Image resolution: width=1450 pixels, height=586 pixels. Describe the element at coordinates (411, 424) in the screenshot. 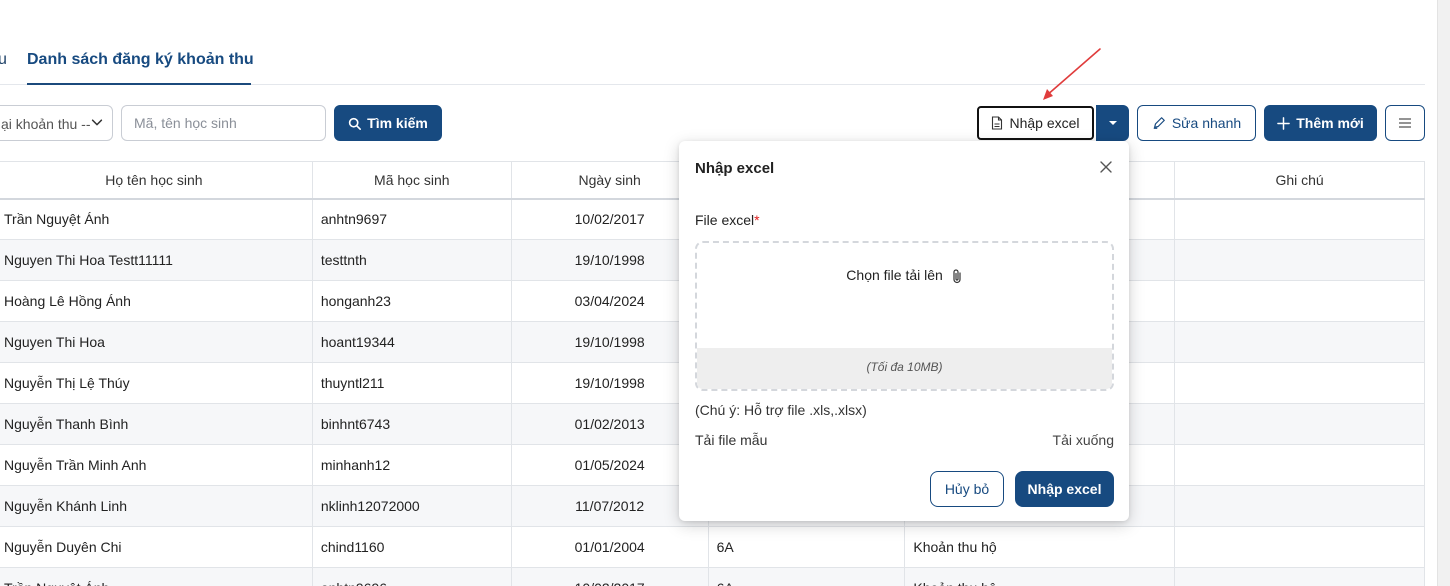

I see `cell-student-code: binhnt6743` at that location.